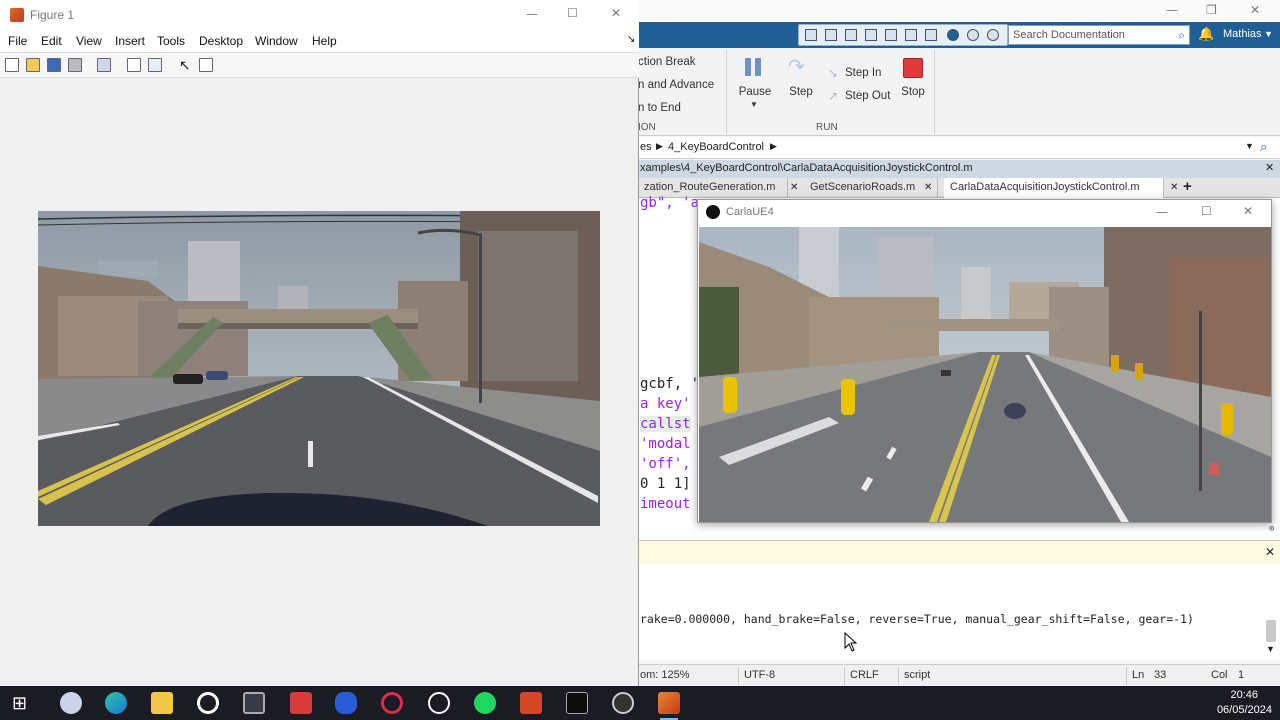 This screenshot has width=1280, height=720. I want to click on scrollbar-thumb, so click(1271, 631).